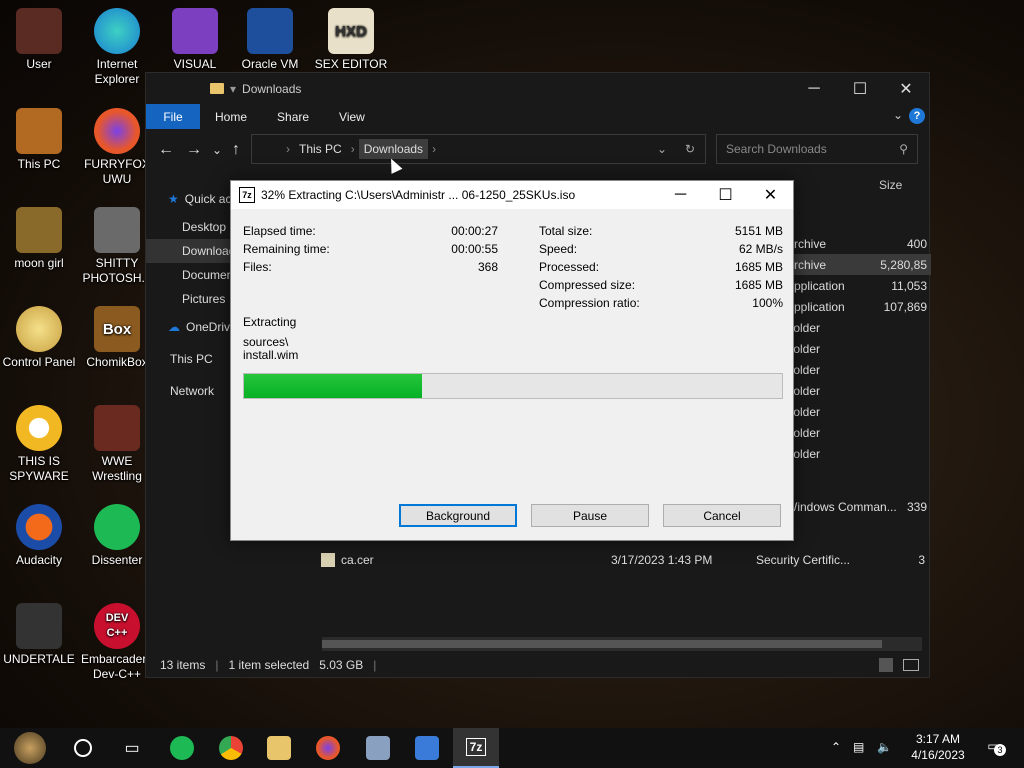 The width and height of the screenshot is (1024, 768). Describe the element at coordinates (117, 329) in the screenshot. I see `chomikbox-icon: Box` at that location.